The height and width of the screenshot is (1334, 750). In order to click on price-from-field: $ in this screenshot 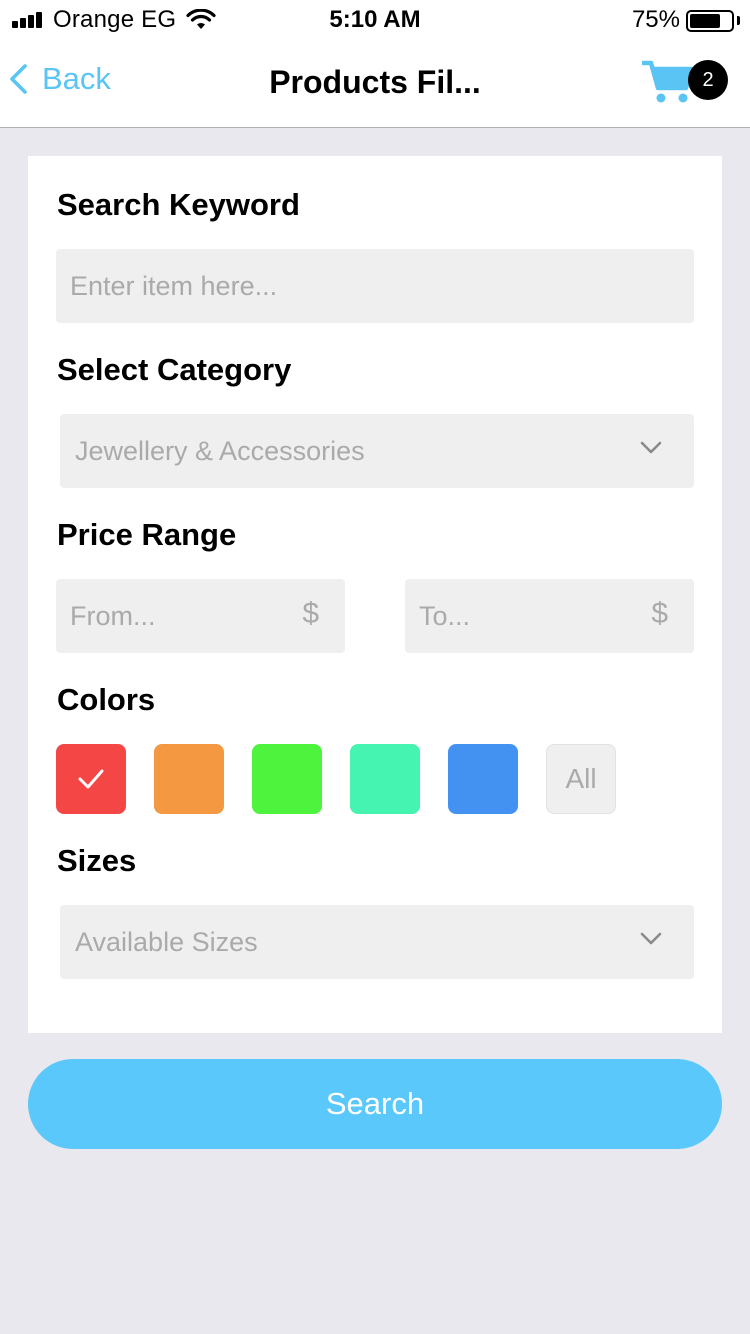, I will do `click(200, 616)`.